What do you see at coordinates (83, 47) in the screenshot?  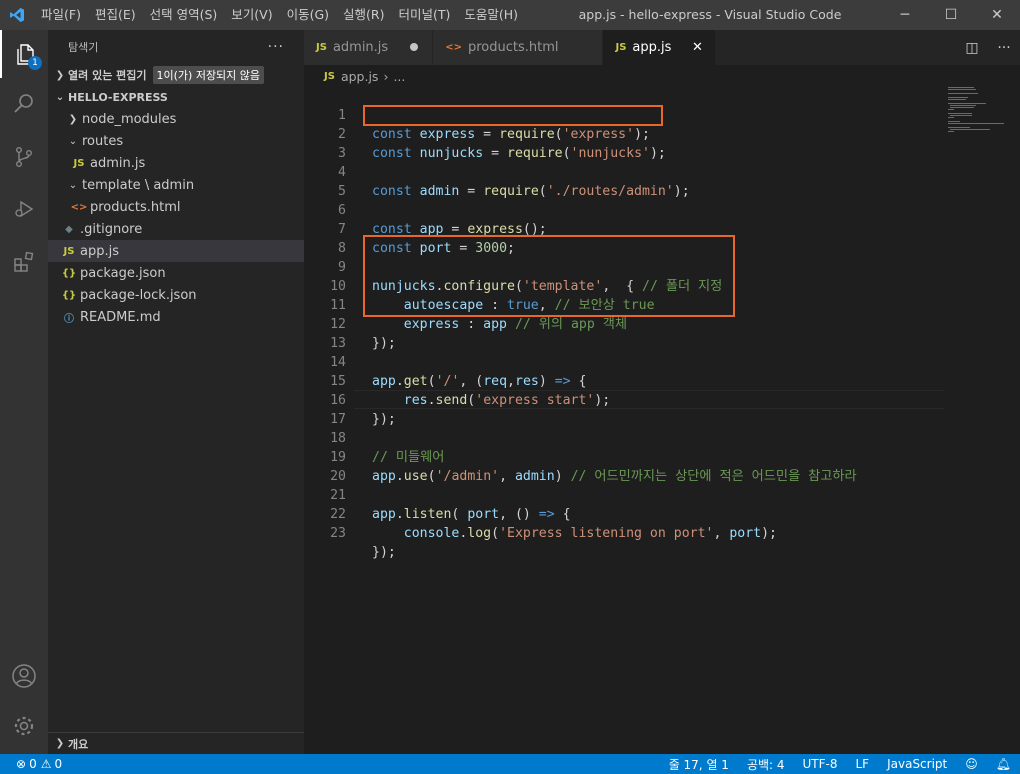 I see `explorer-title: 탐색기` at bounding box center [83, 47].